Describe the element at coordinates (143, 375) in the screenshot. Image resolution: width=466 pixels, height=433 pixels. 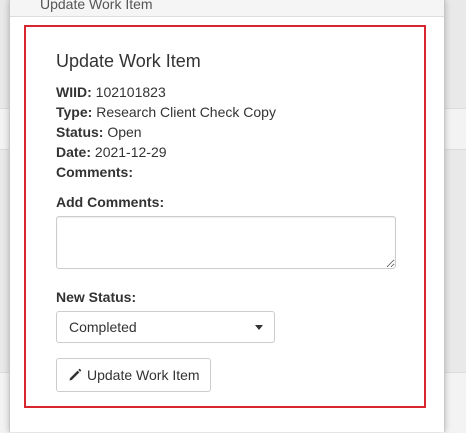
I see `update-work-item-button-label: Update Work Item` at that location.